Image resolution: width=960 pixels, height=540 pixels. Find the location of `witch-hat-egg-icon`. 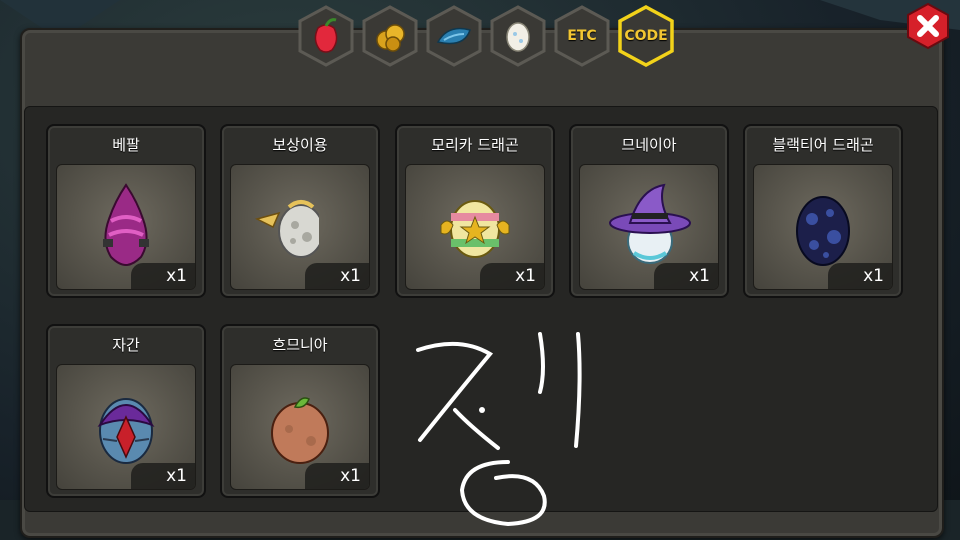

witch-hat-egg-icon is located at coordinates (650, 223).